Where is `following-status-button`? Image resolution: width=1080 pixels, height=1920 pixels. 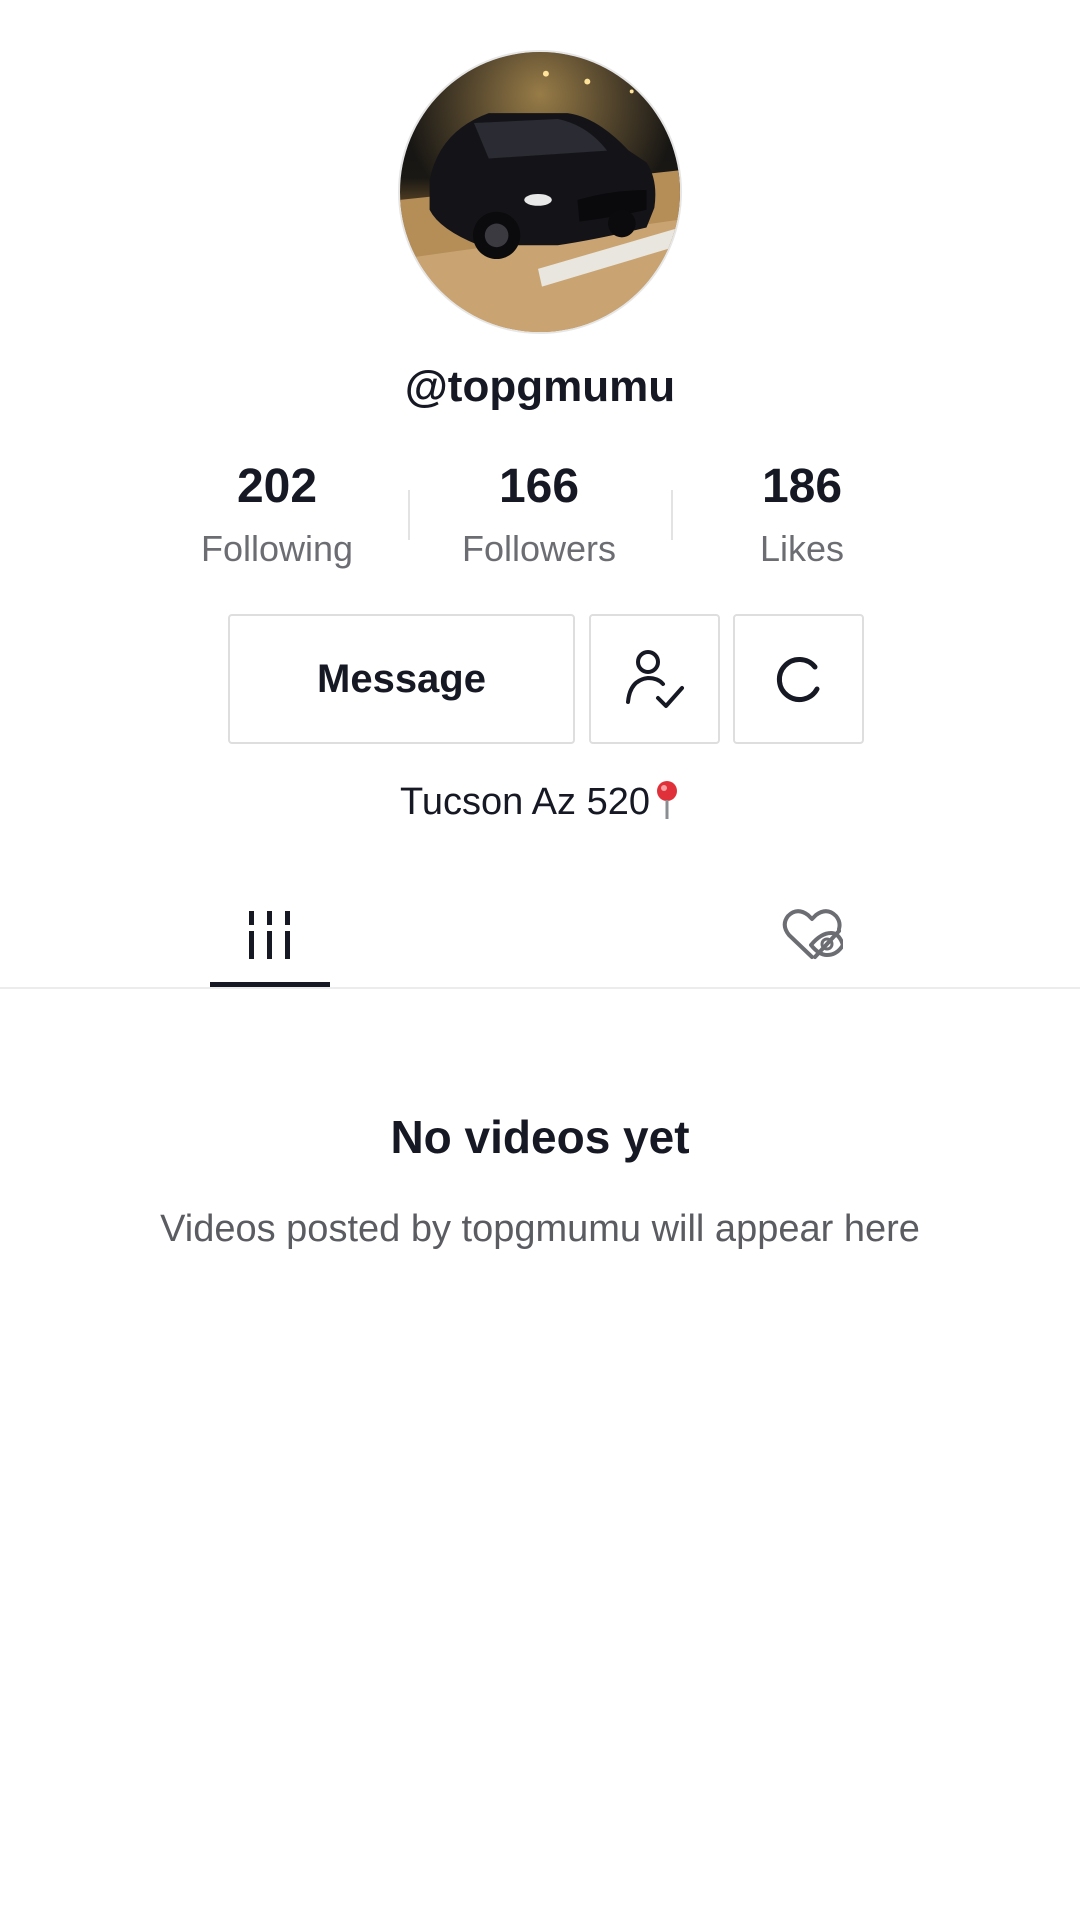 following-status-button is located at coordinates (654, 679).